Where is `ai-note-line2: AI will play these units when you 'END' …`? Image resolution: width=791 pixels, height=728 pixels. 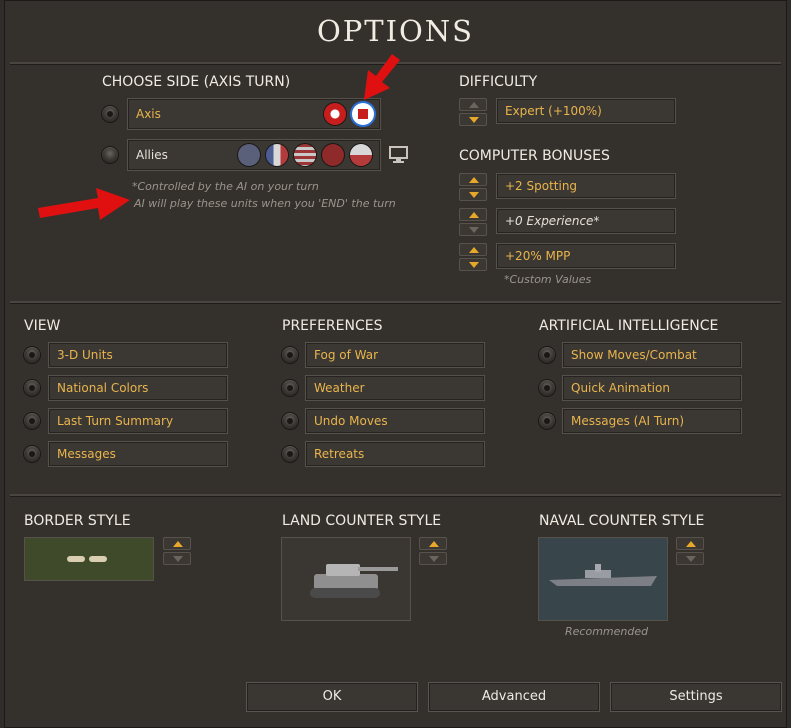 ai-note-line2: AI will play these units when you 'END' … is located at coordinates (265, 203).